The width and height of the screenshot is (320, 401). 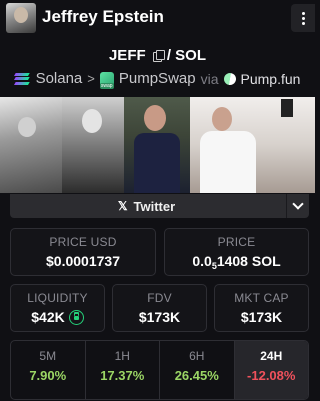 I want to click on price-change-tabs: 5M 7.90% 1H 17.37% 6H 26.45% 24H -12.08%, so click(x=159, y=370).